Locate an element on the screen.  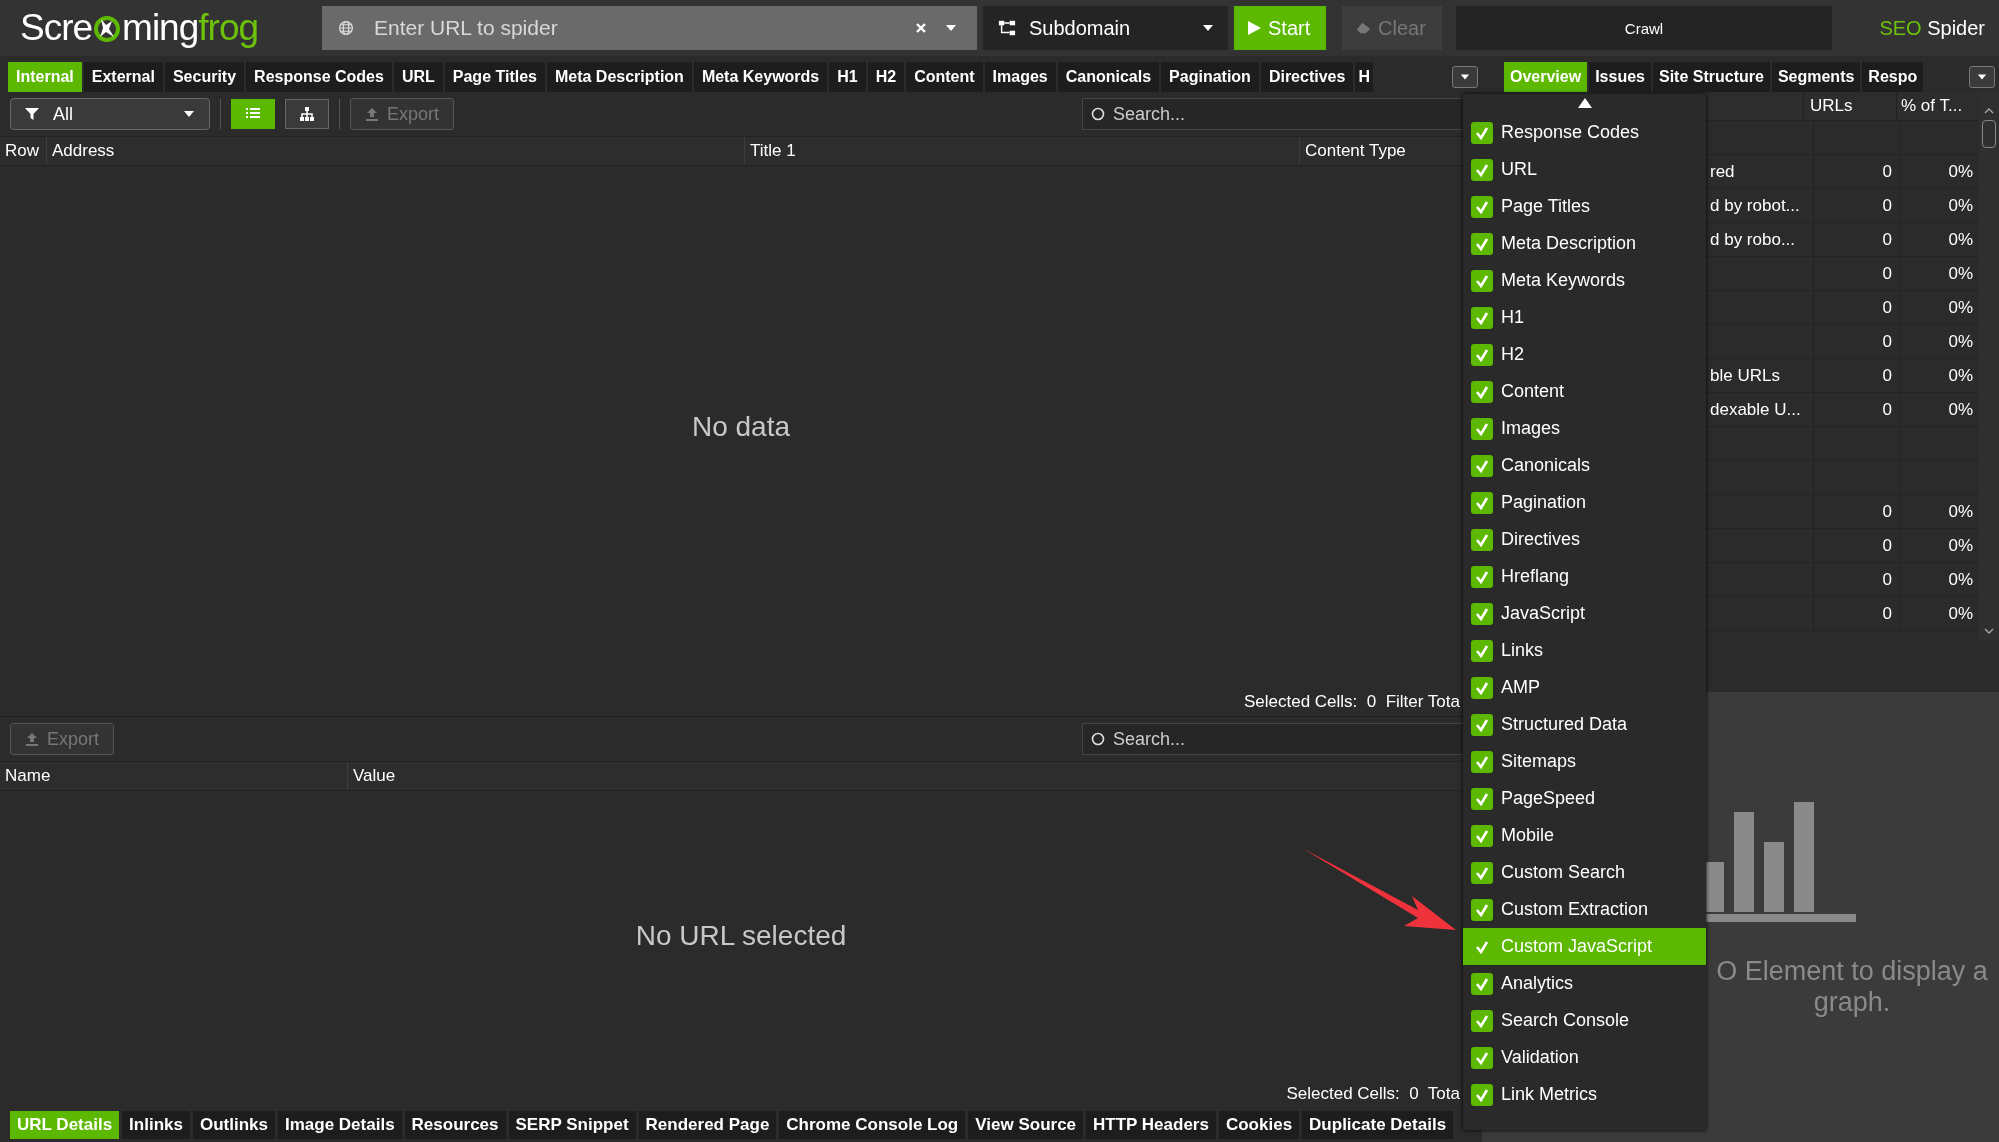
menu-item: Page Titles is located at coordinates (1584, 206).